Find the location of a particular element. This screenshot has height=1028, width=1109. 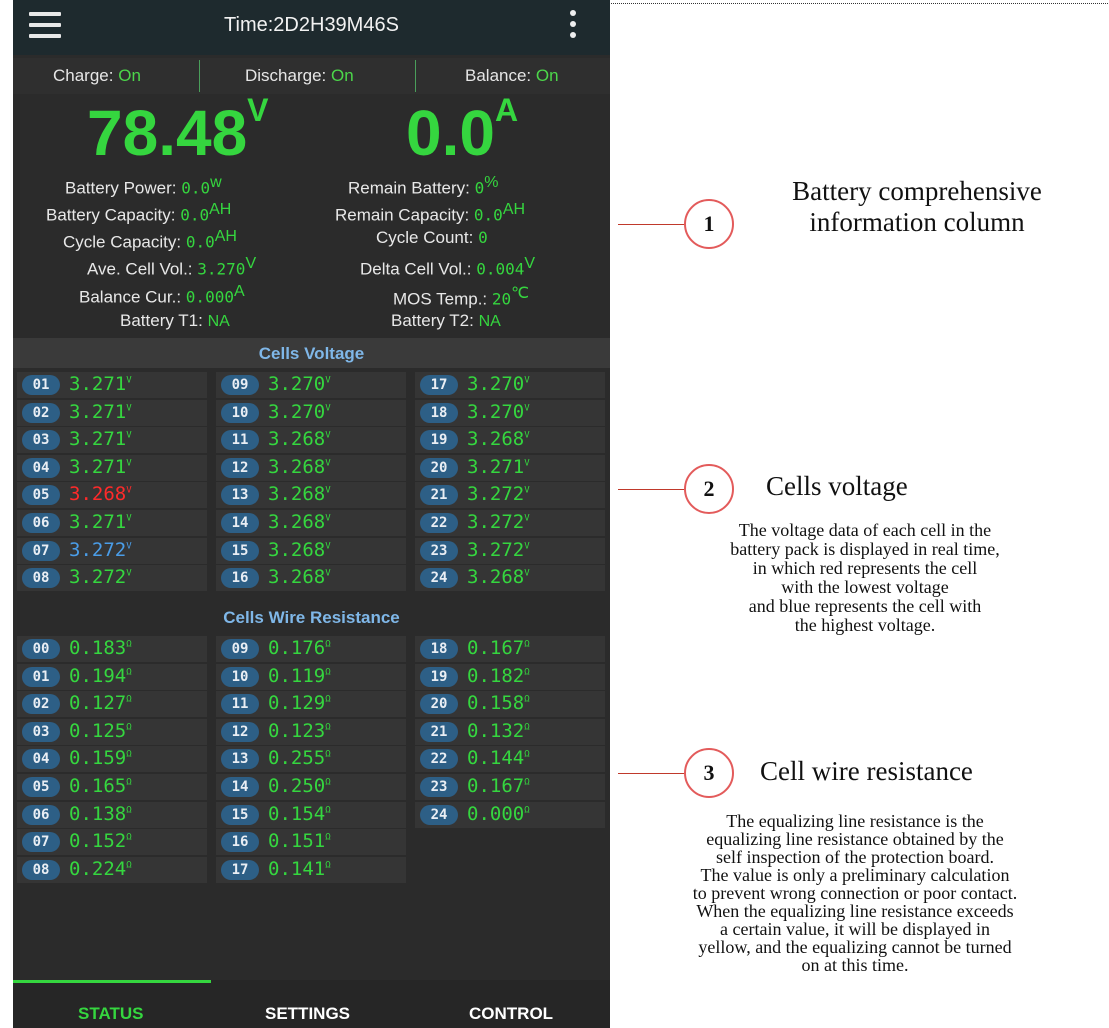

wire-resistance-title: Cells Wire Resistance is located at coordinates (311, 617).